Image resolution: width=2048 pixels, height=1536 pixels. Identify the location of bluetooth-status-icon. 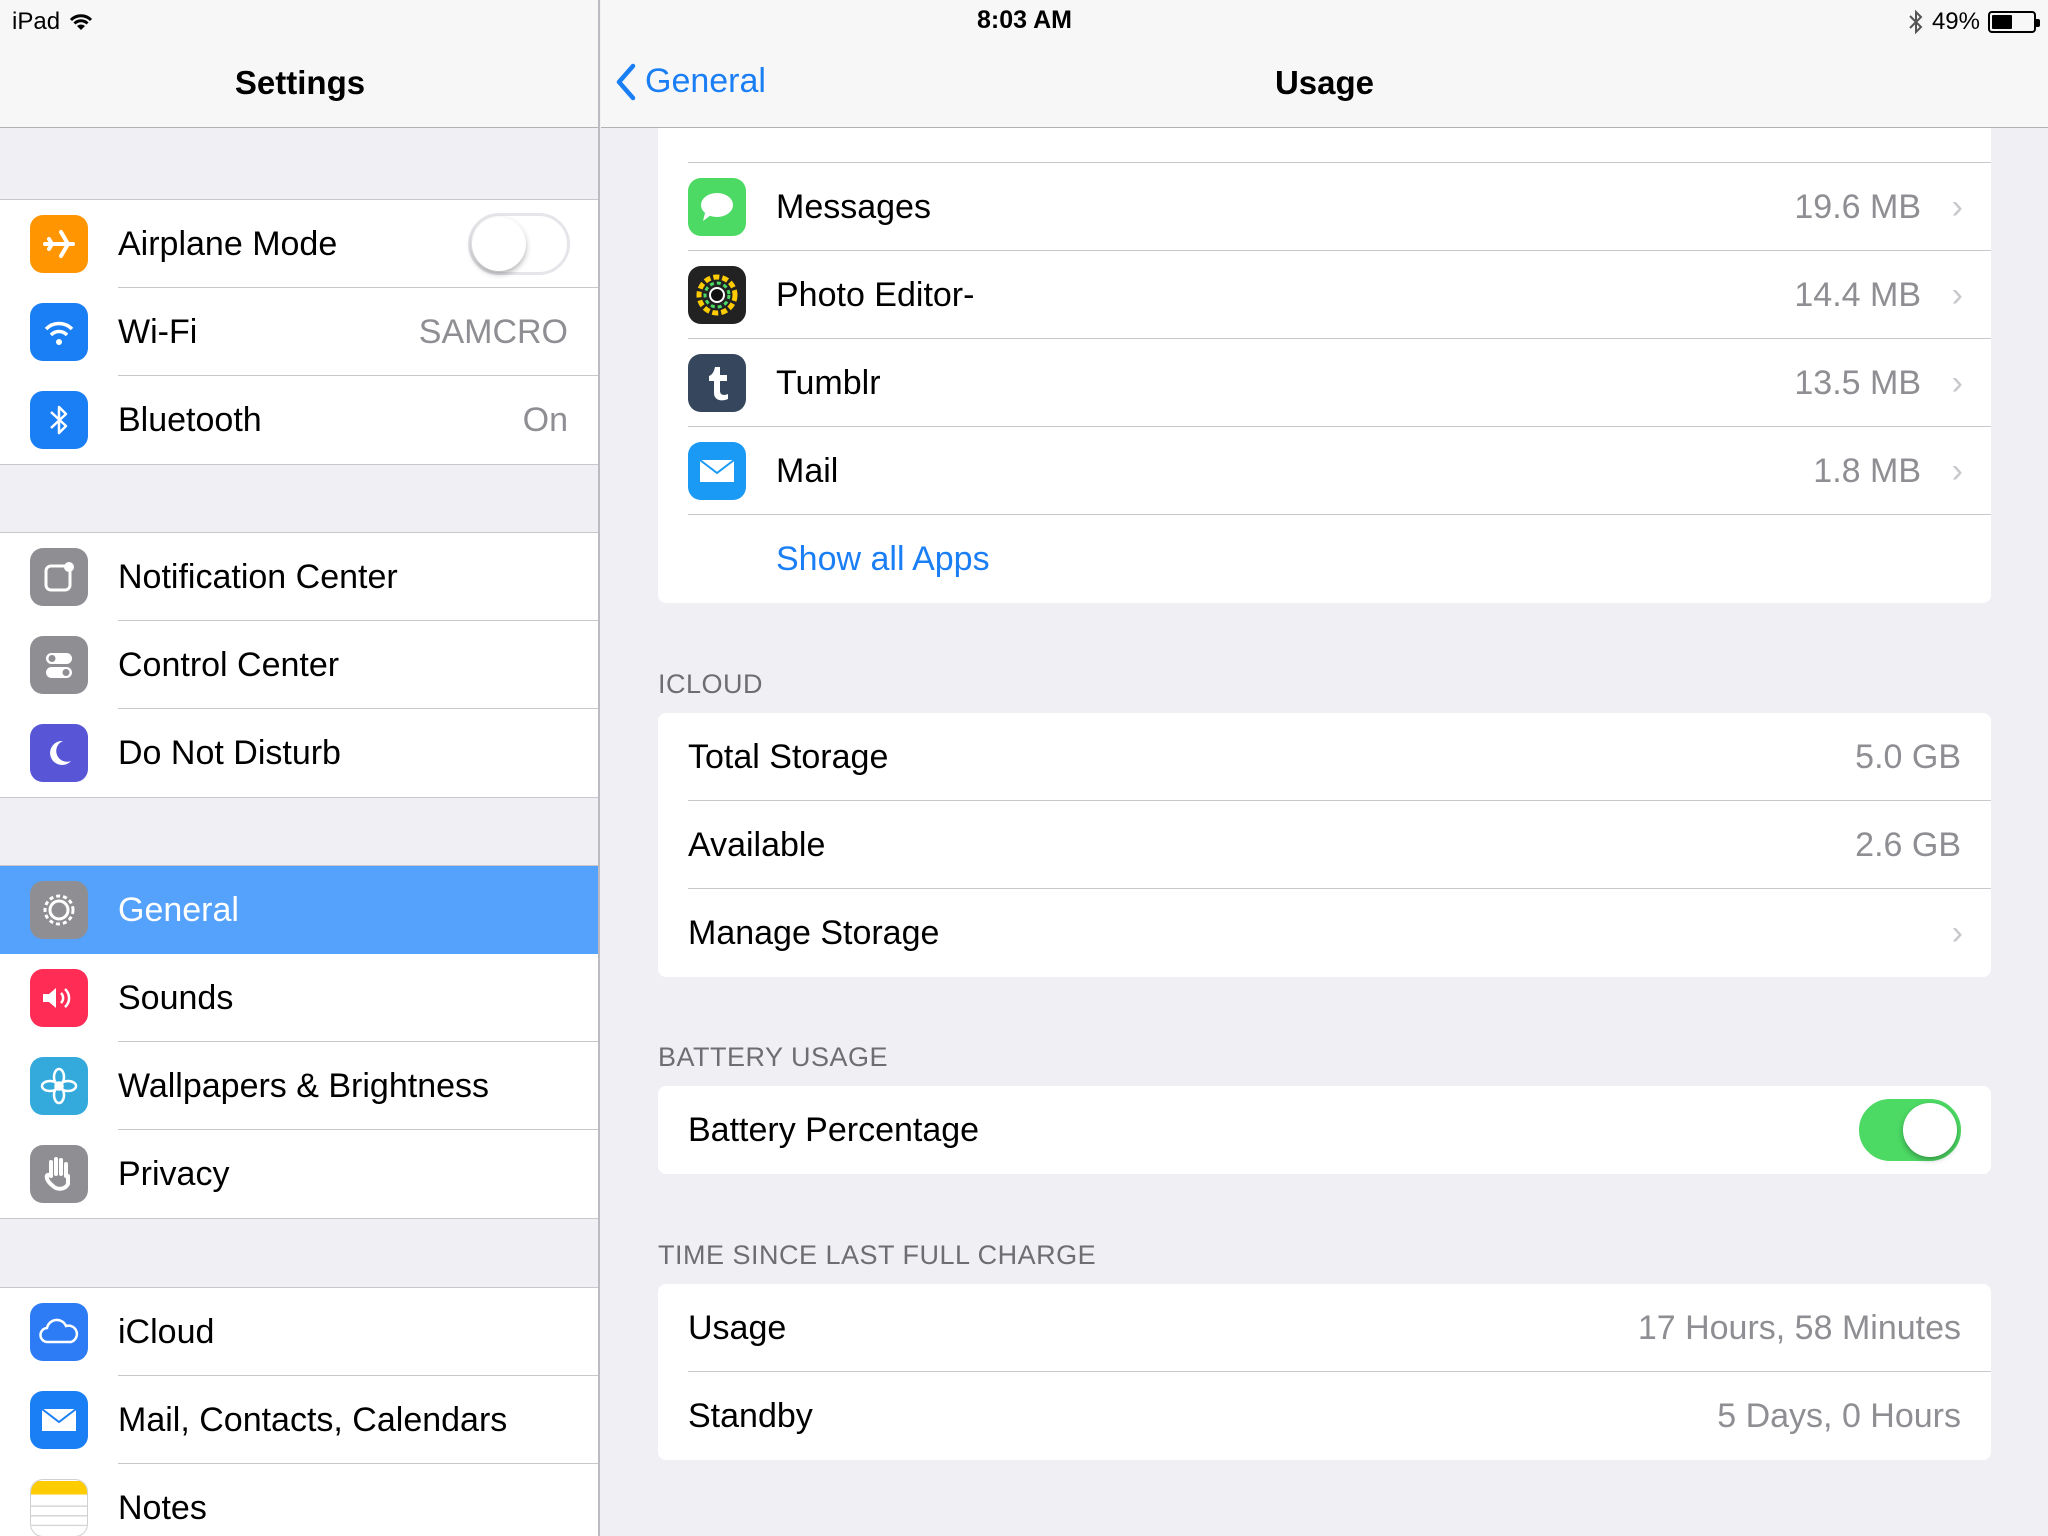
(1916, 22).